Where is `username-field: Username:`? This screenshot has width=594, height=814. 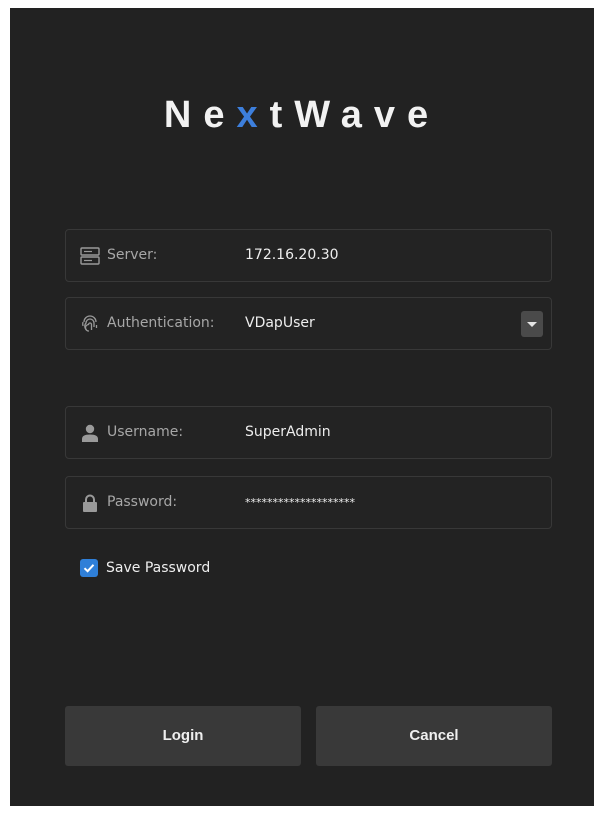 username-field: Username: is located at coordinates (308, 432).